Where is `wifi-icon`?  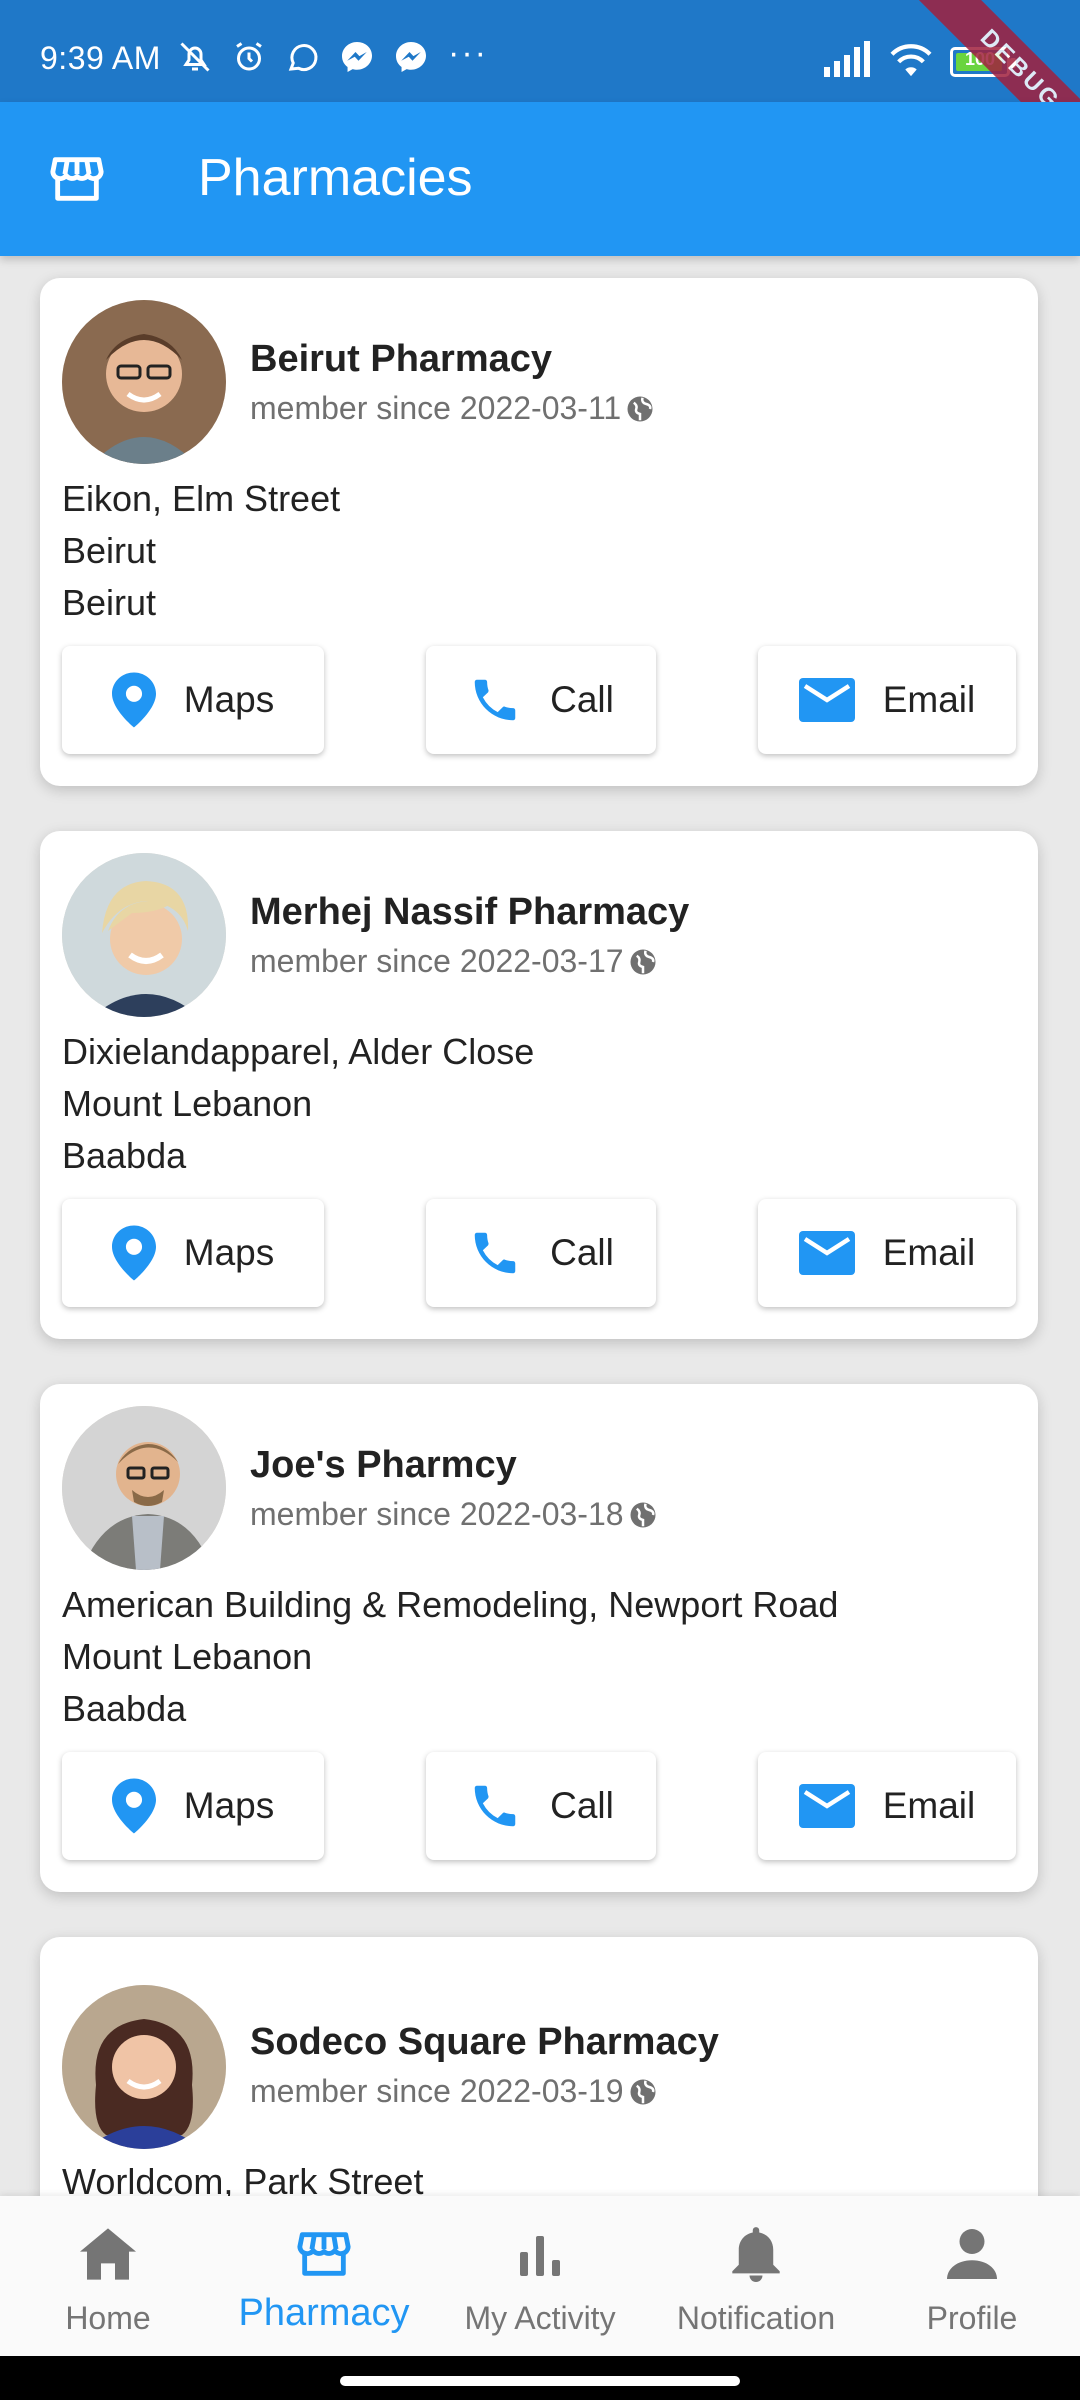 wifi-icon is located at coordinates (911, 61).